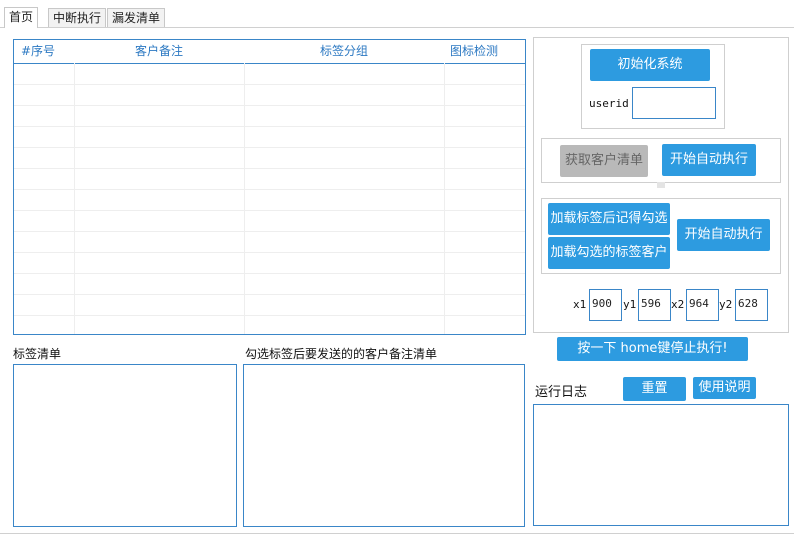 This screenshot has width=794, height=536. What do you see at coordinates (661, 185) in the screenshot?
I see `splitter-handle` at bounding box center [661, 185].